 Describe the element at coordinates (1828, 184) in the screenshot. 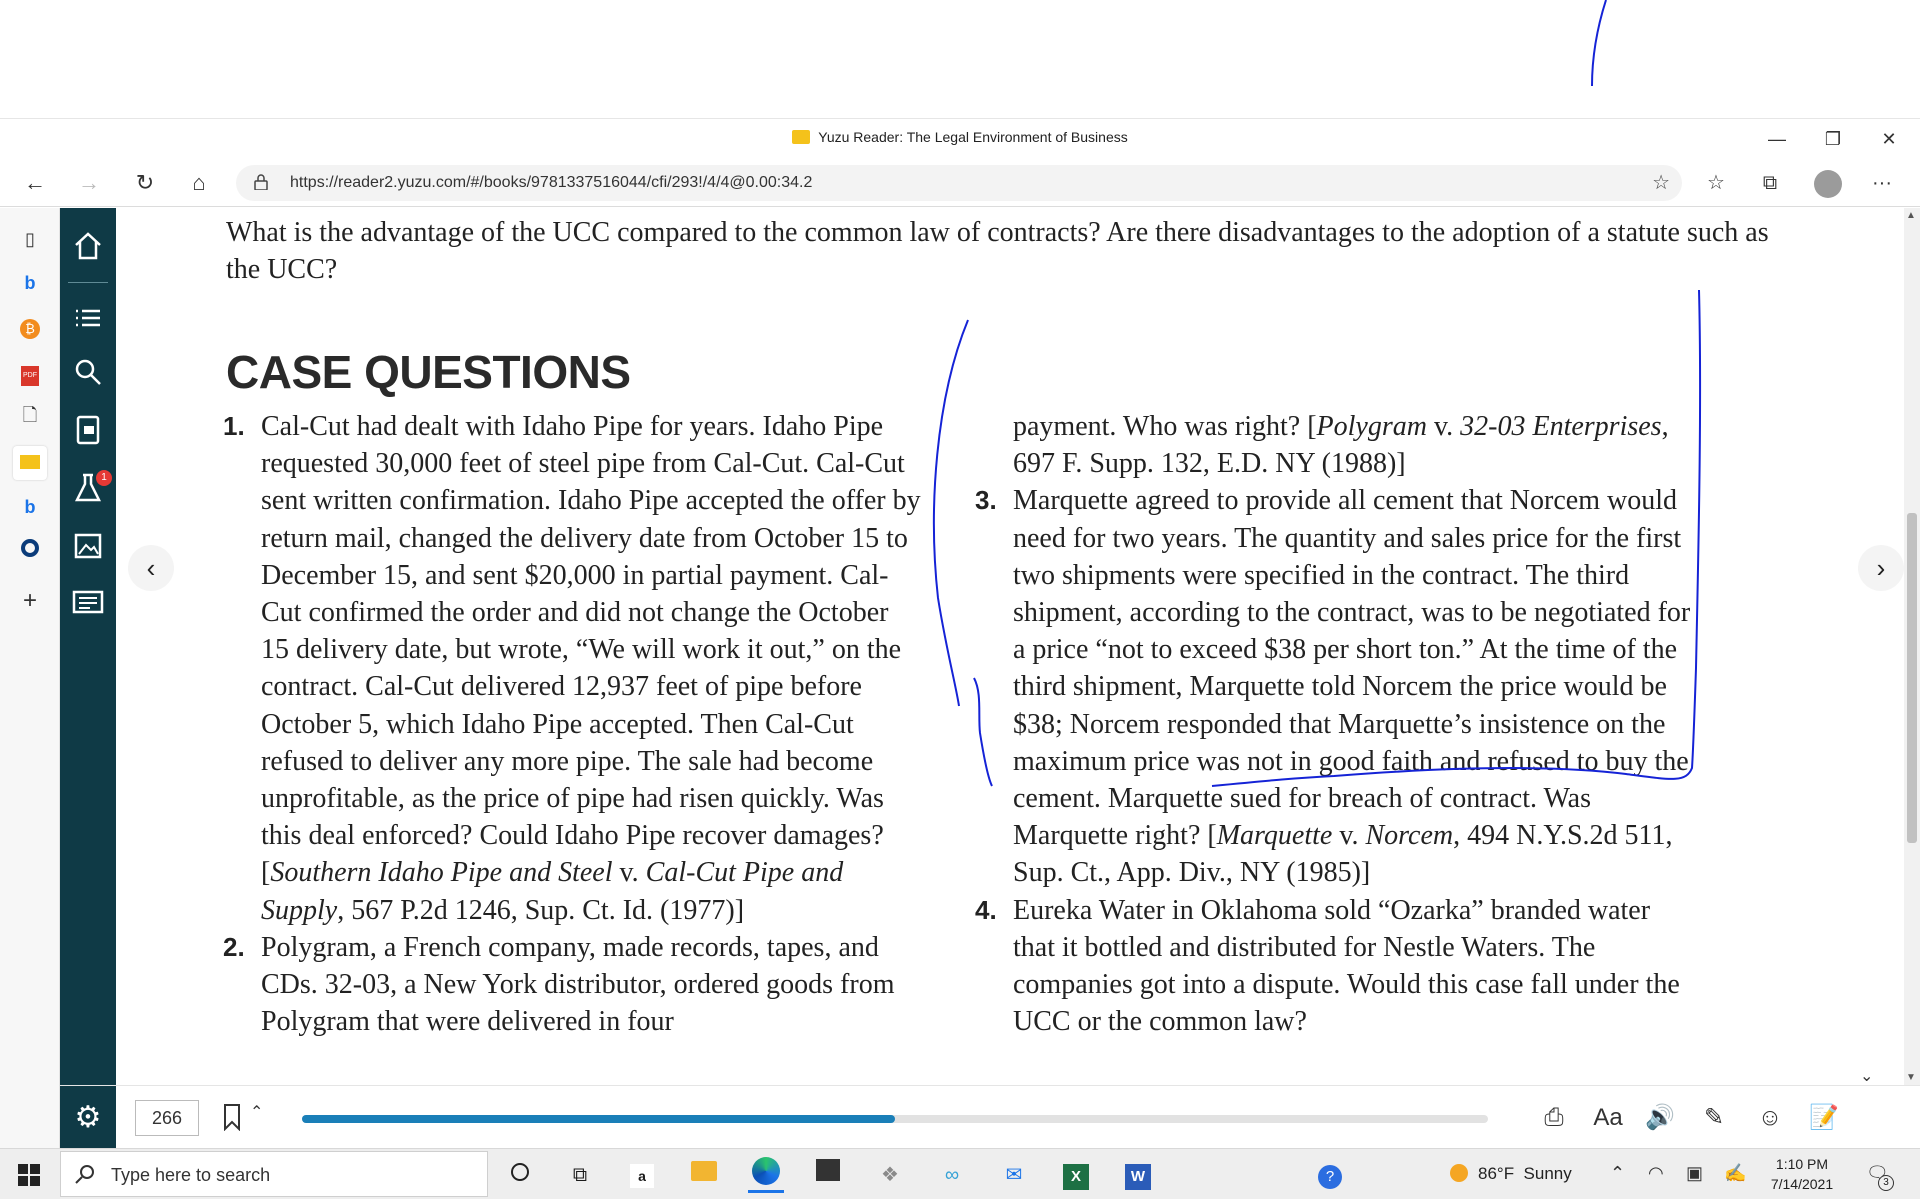

I see `profile-avatar` at that location.